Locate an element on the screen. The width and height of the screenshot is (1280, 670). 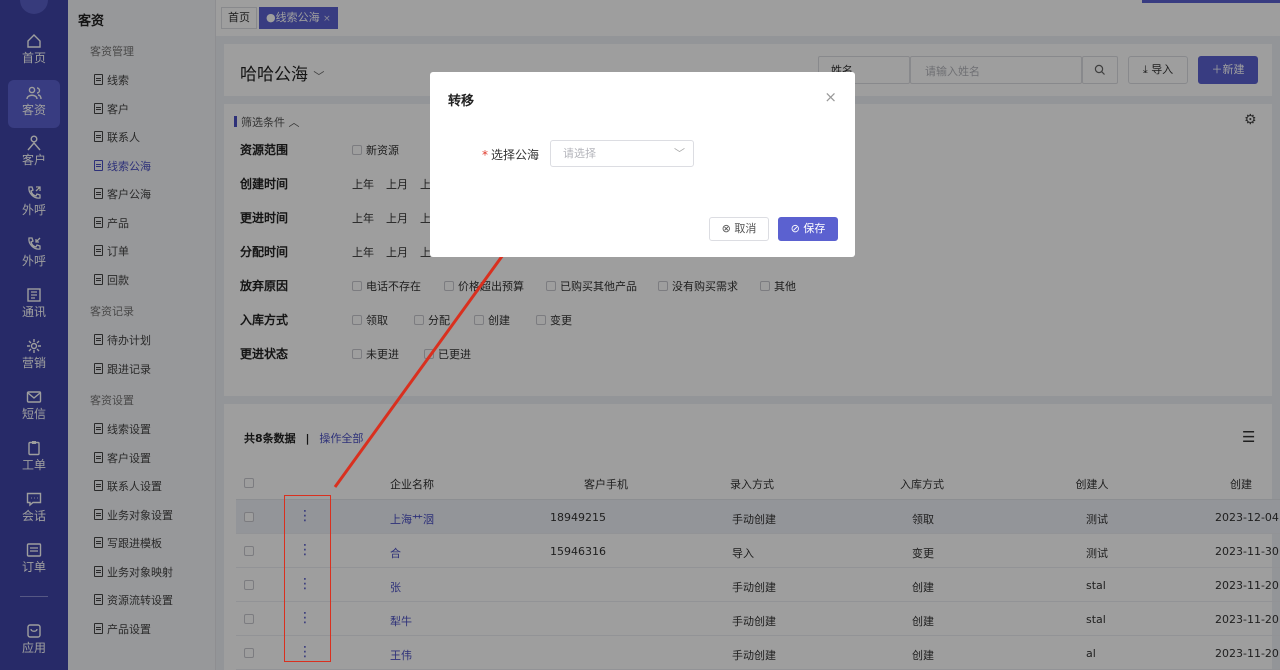
pool-select: 请选择 ﹀ is located at coordinates (622, 153).